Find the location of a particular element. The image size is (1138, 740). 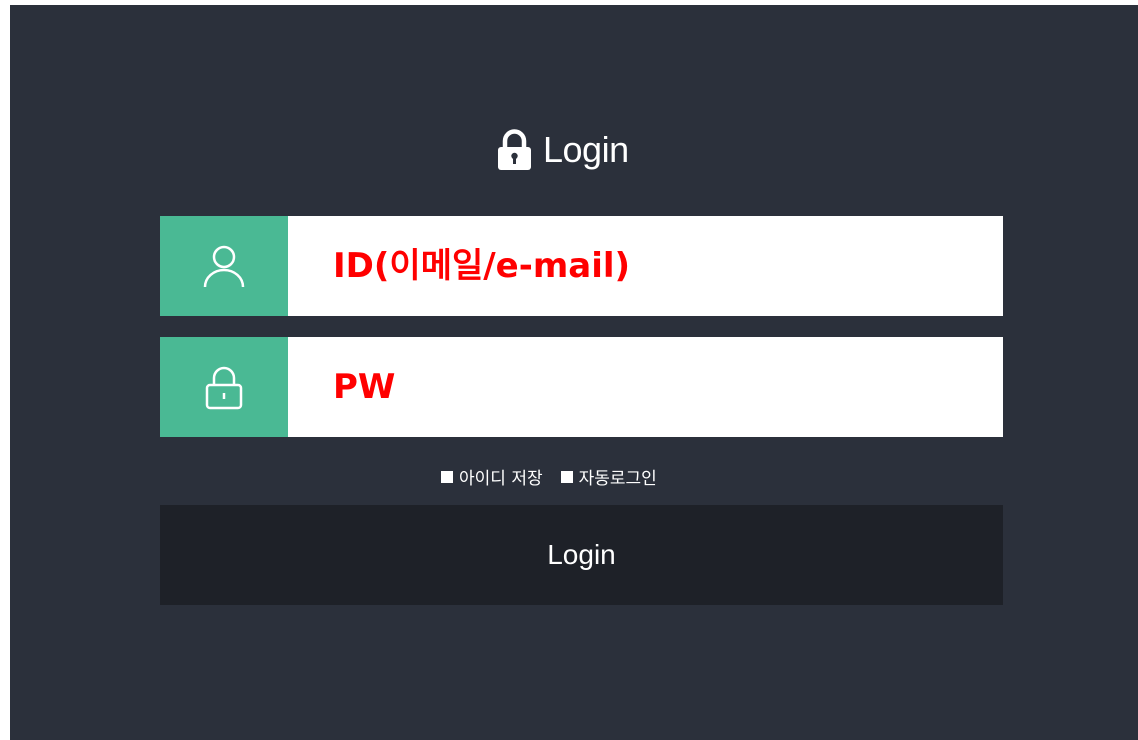

login-options: 아이디 저장 자동로그인 is located at coordinates (549, 476).